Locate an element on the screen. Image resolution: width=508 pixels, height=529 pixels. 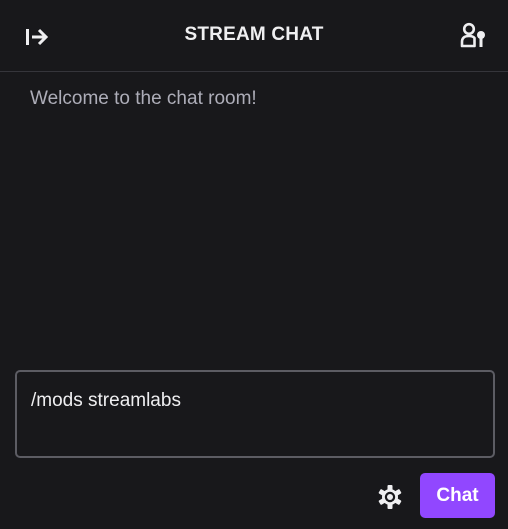
chat-title: STREAM CHAT is located at coordinates (254, 34).